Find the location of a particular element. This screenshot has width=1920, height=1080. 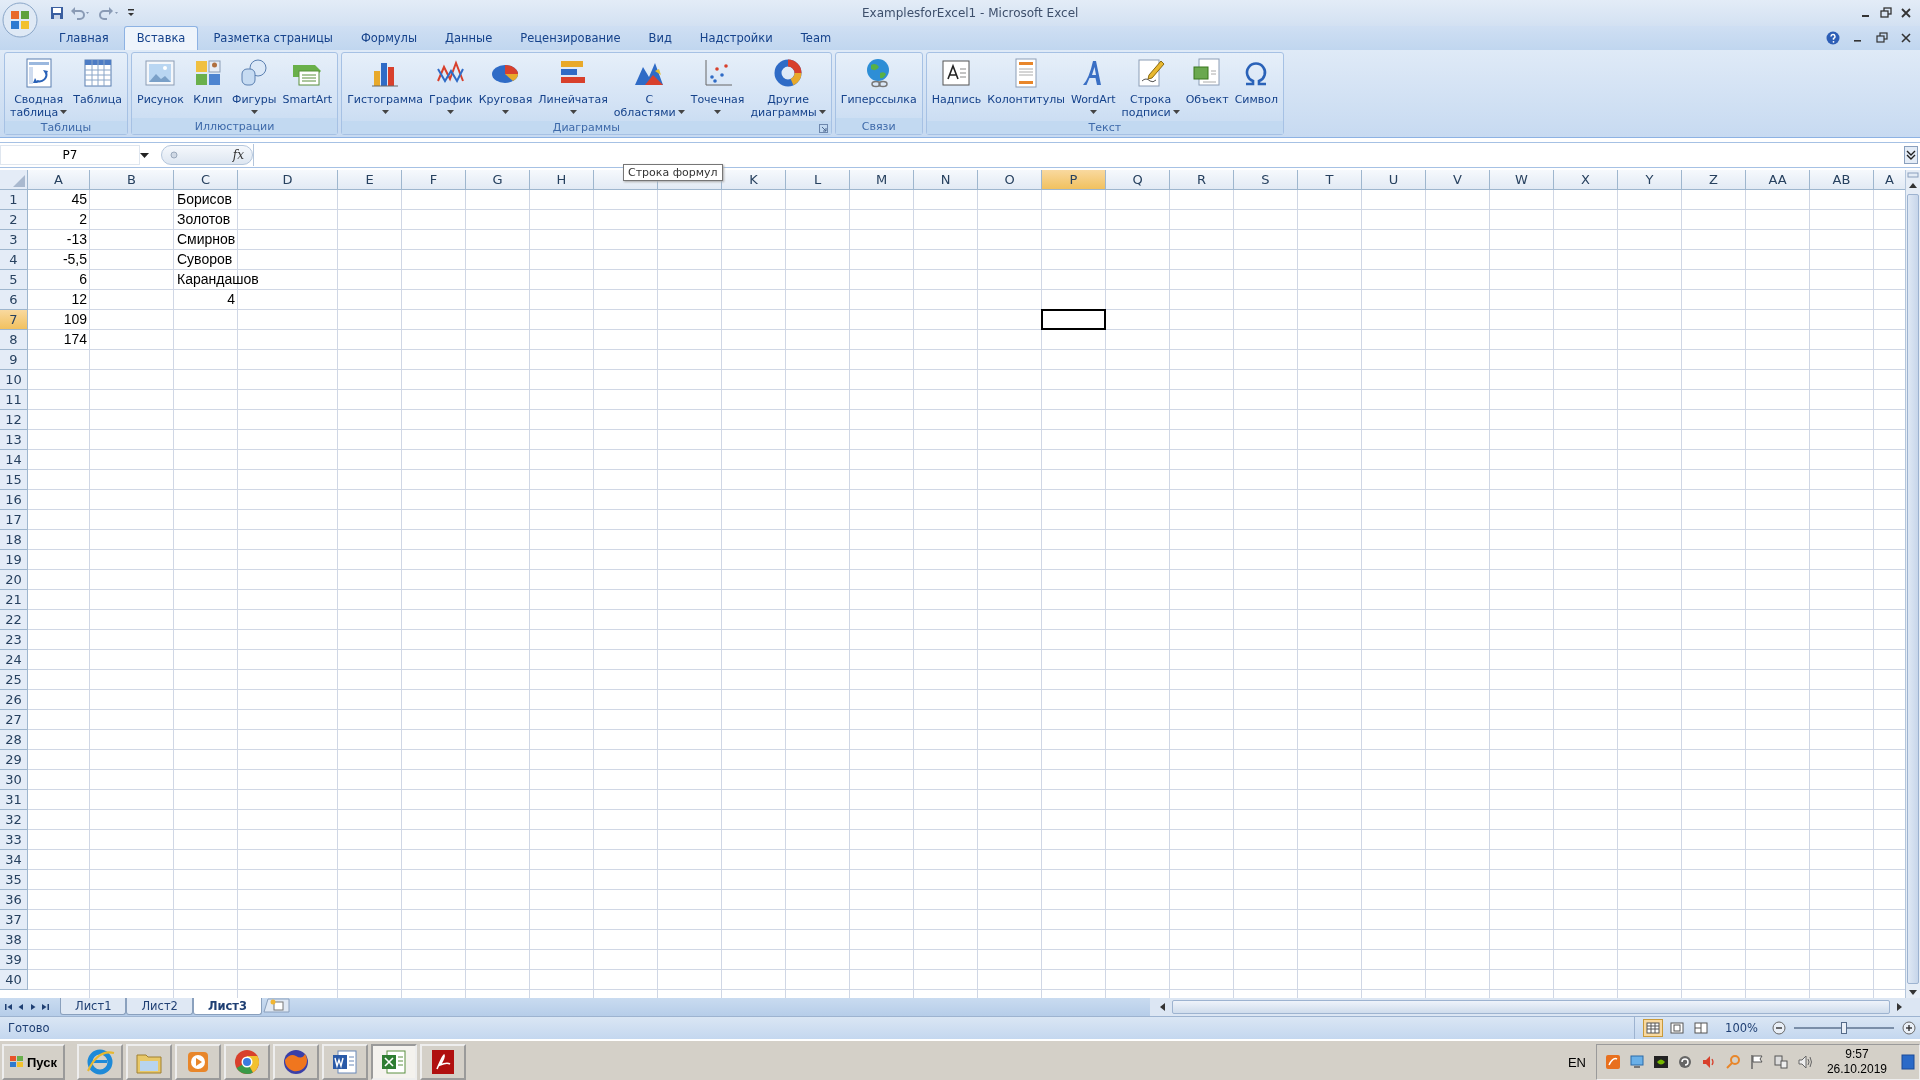

table-cell-text: Смирнов is located at coordinates (206, 239).